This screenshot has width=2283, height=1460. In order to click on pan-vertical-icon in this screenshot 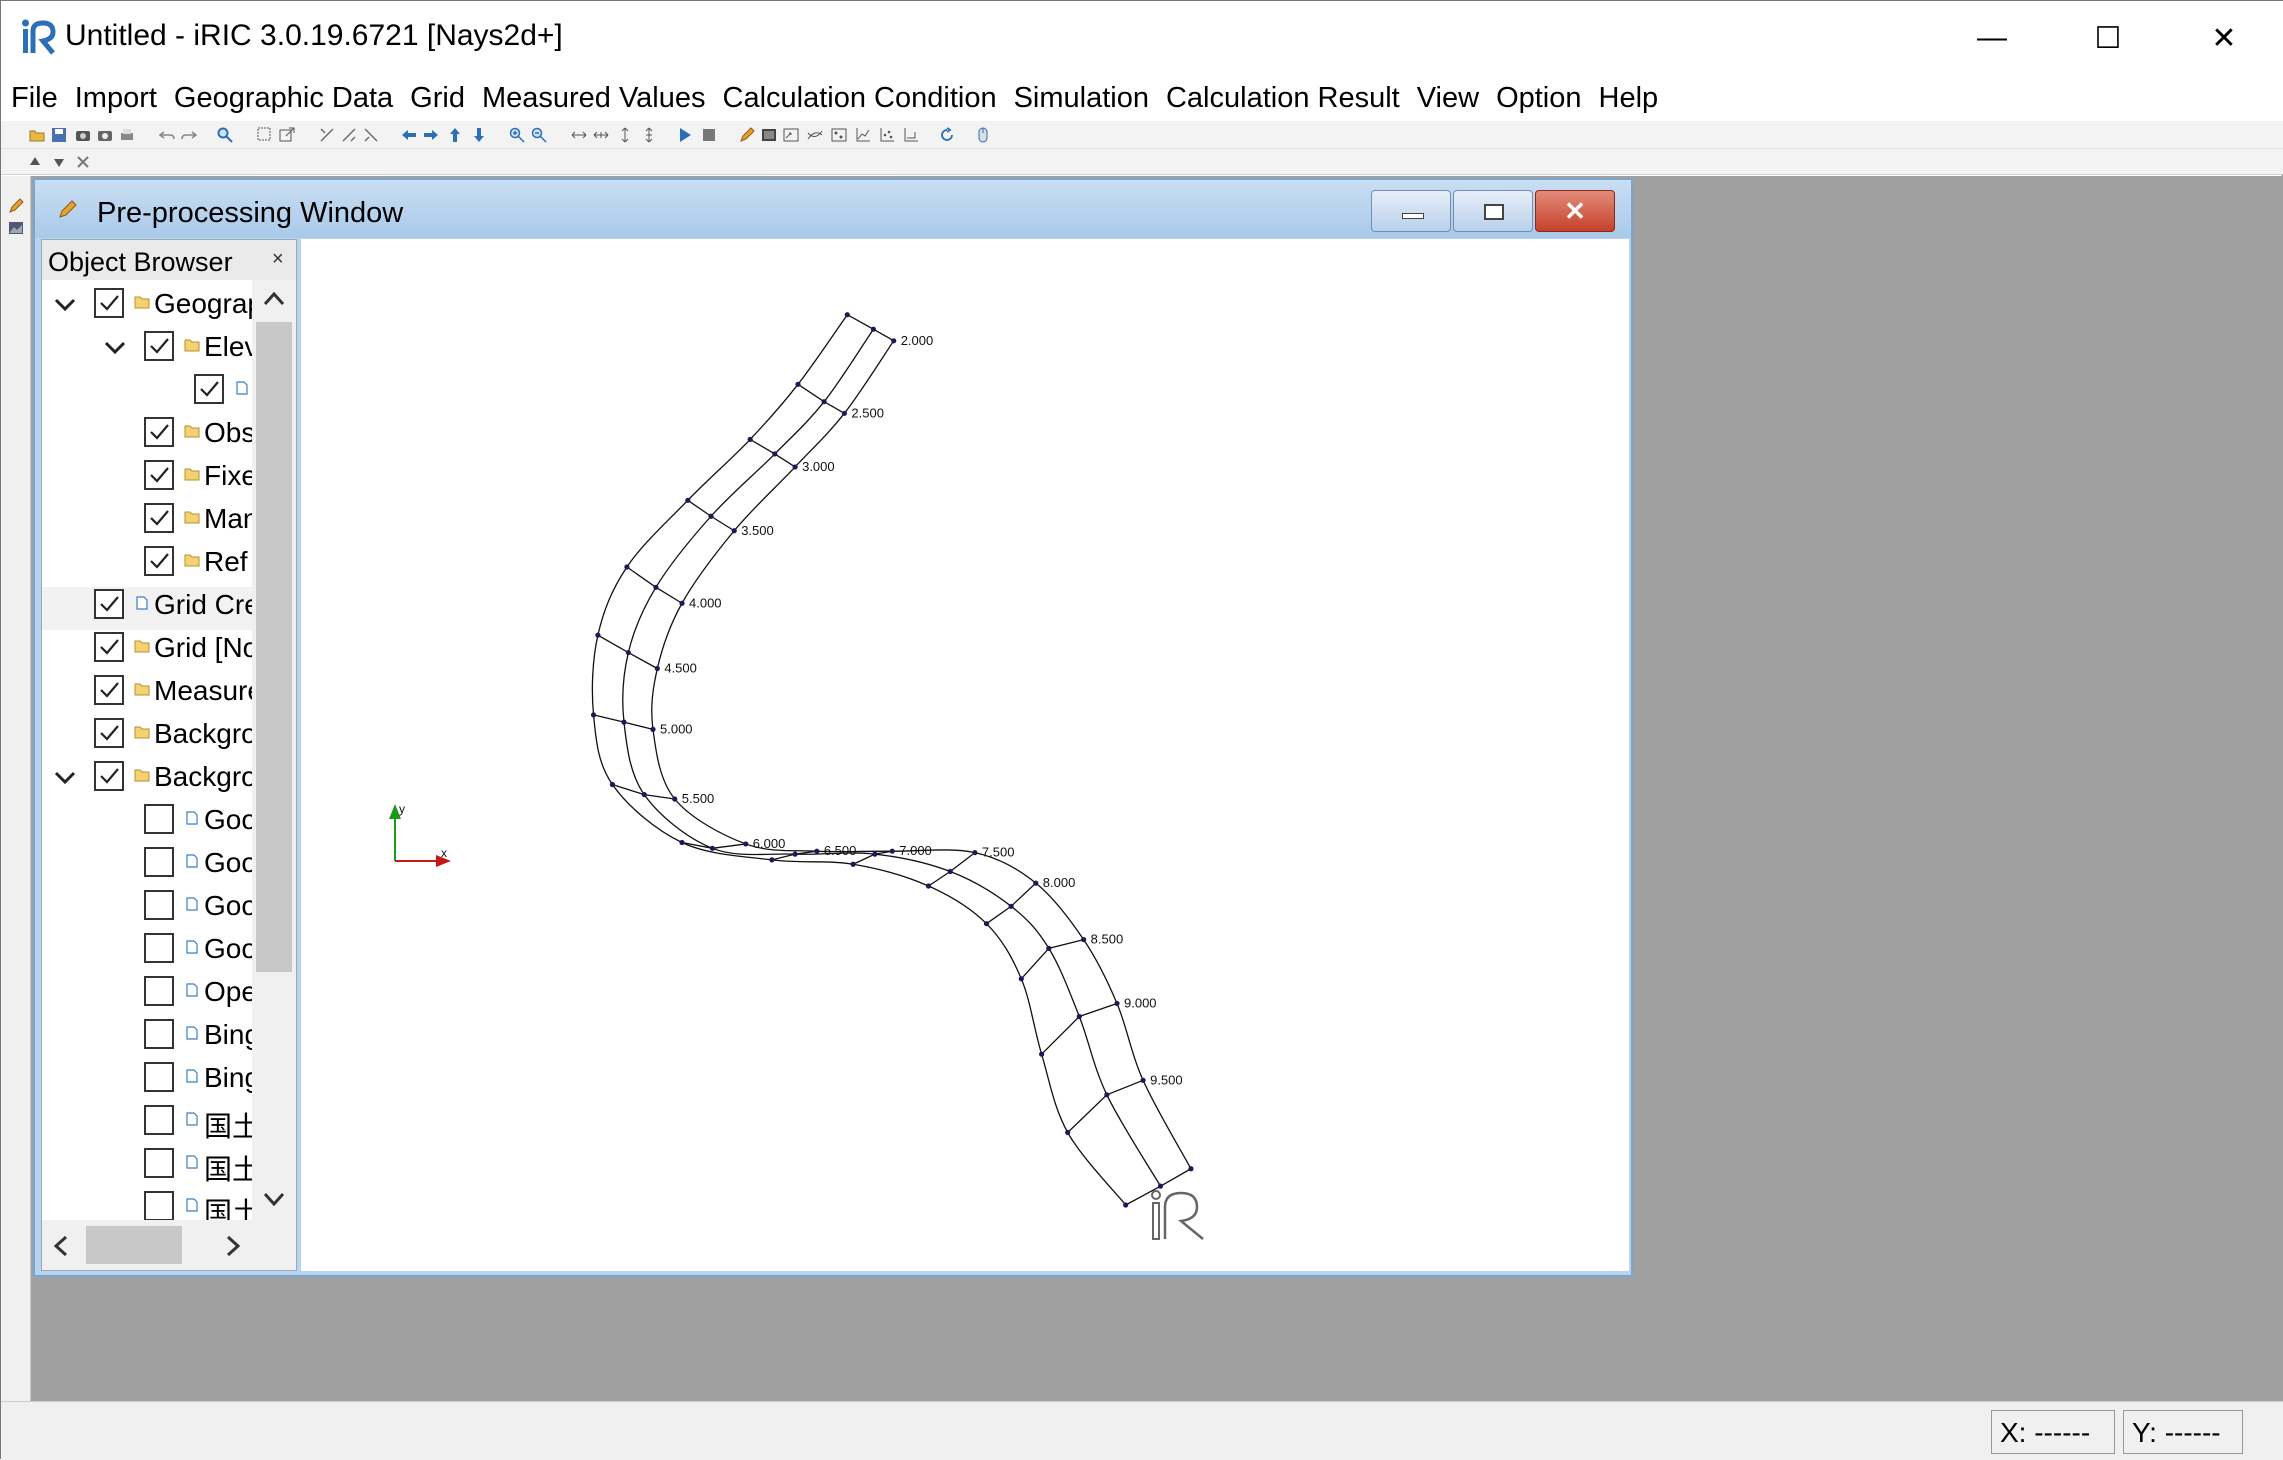, I will do `click(625, 135)`.